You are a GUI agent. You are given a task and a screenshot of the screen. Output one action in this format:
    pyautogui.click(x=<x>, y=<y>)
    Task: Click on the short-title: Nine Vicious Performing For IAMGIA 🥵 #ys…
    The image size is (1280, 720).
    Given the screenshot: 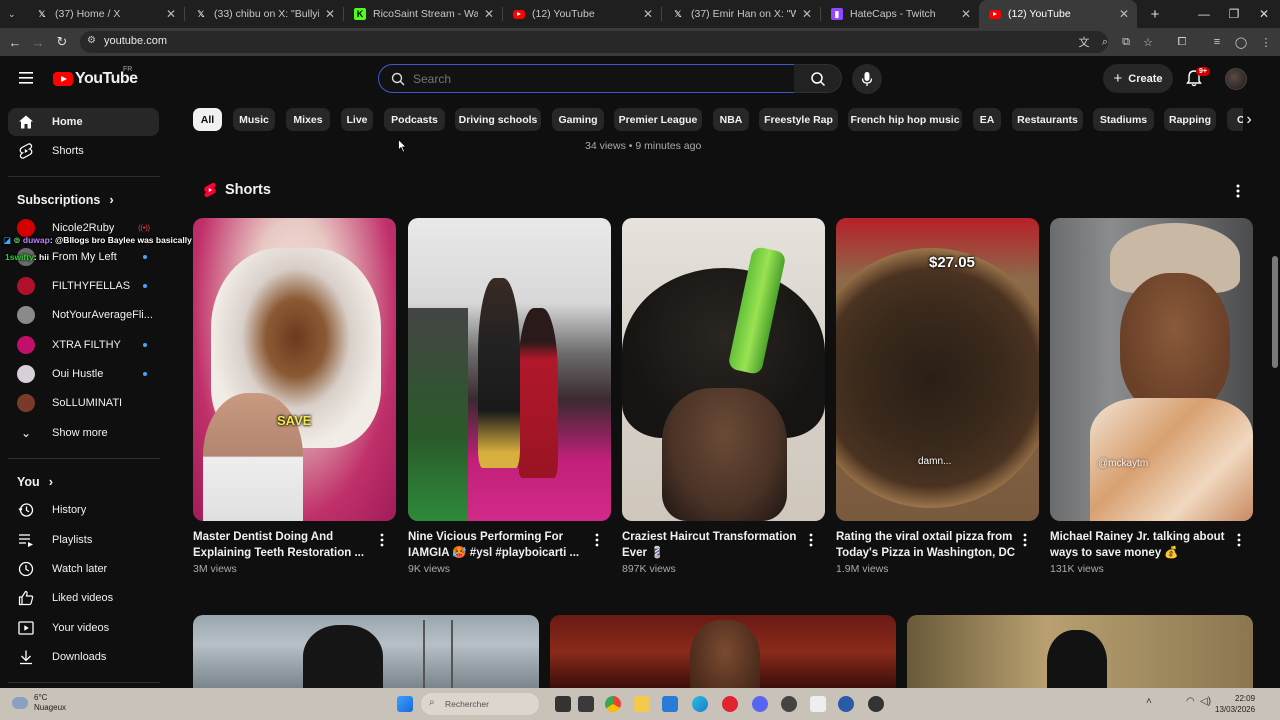 What is the action you would take?
    pyautogui.click(x=498, y=545)
    